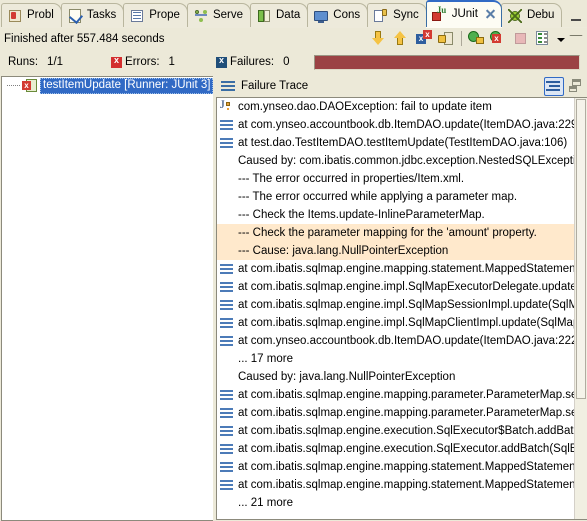  Describe the element at coordinates (446, 38) in the screenshot. I see `lock-scroll-icon` at that location.